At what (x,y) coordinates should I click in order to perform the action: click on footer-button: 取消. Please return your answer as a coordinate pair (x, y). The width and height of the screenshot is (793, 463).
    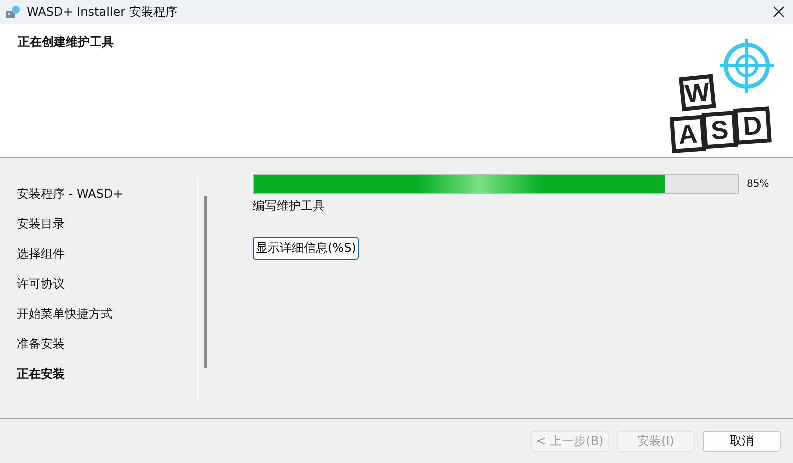
    Looking at the image, I should click on (742, 441).